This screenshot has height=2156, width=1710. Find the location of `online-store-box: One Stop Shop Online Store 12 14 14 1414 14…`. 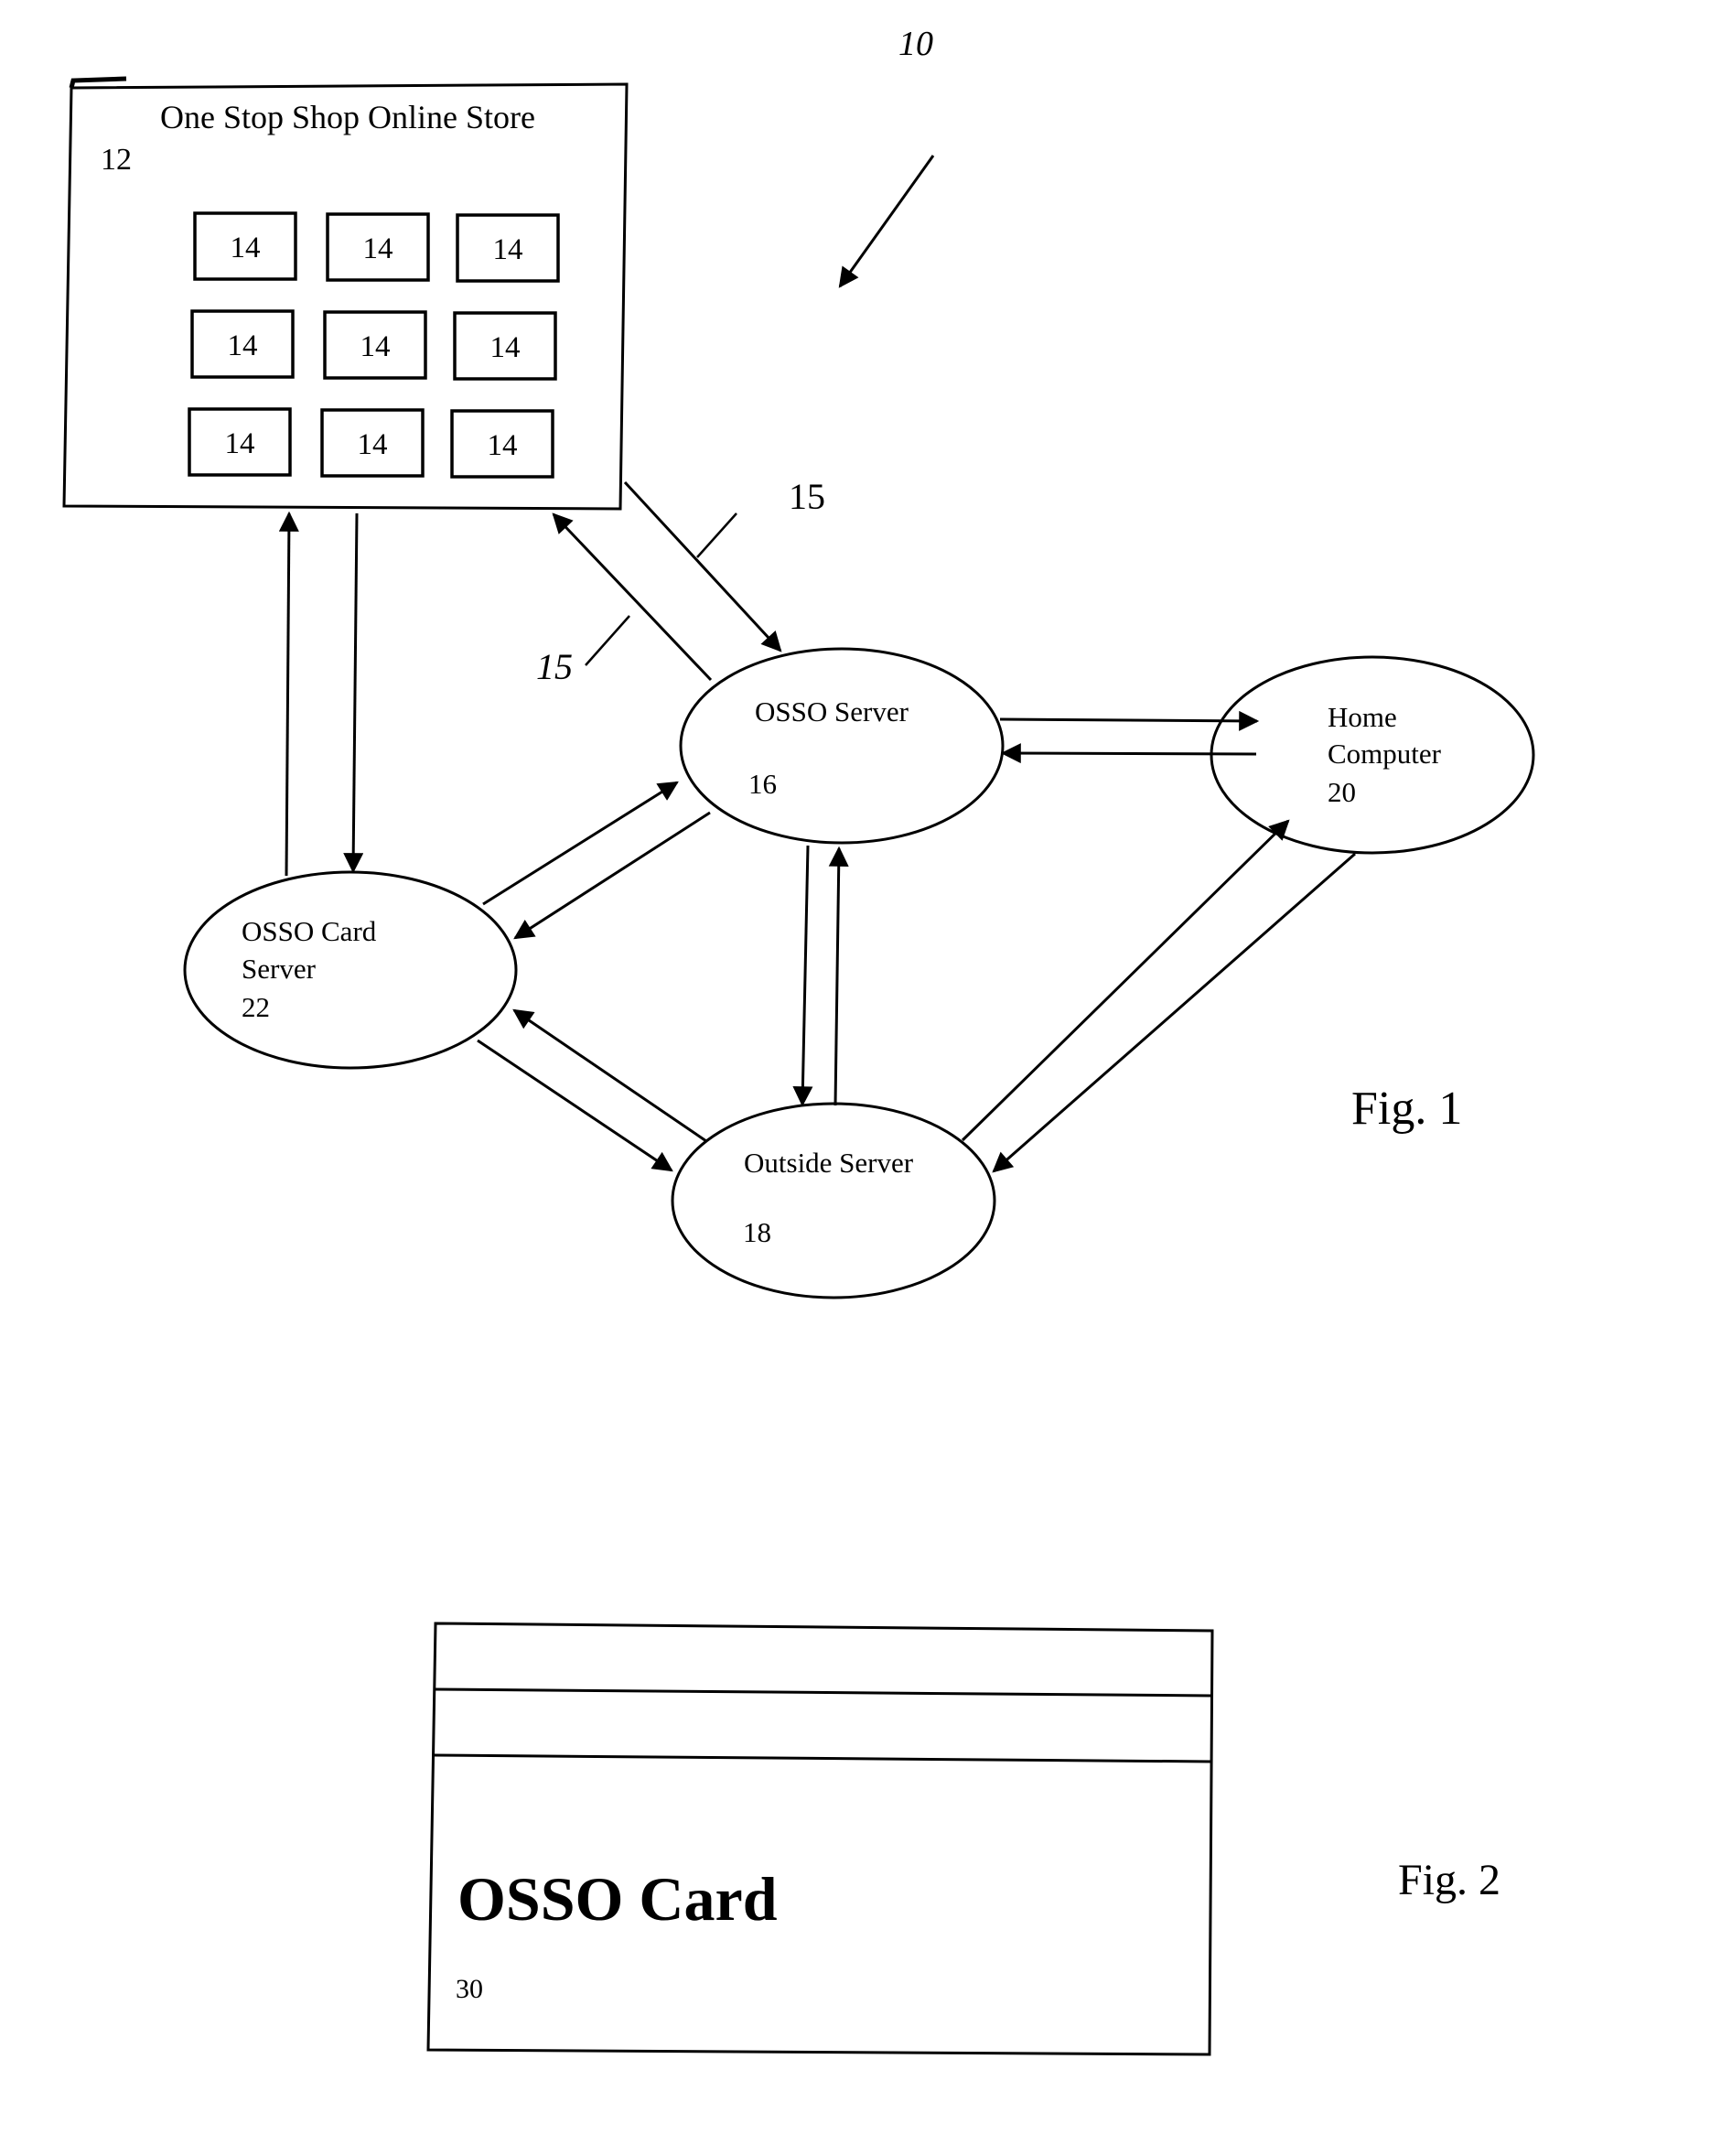

online-store-box: One Stop Shop Online Store 12 14 14 1414 14… is located at coordinates (346, 293).